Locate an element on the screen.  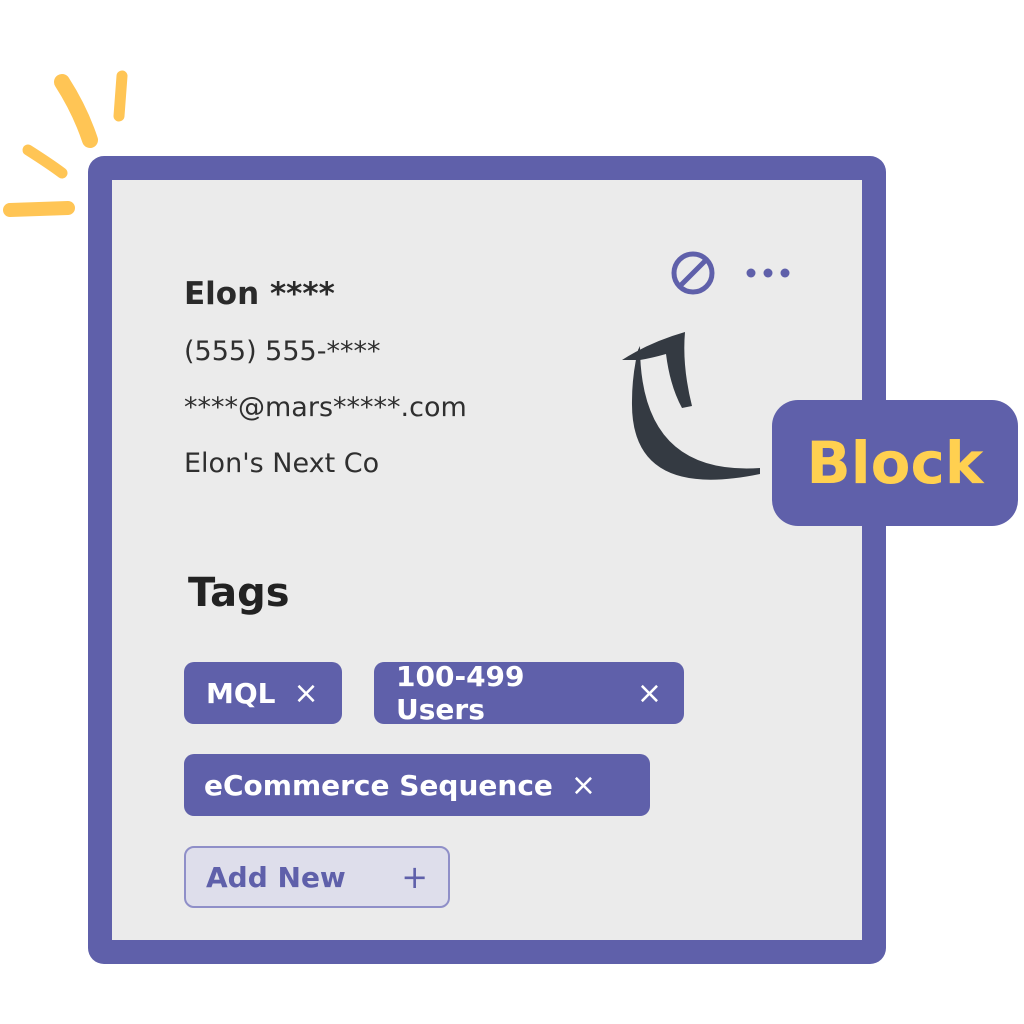
block-callout: Block is located at coordinates (895, 463).